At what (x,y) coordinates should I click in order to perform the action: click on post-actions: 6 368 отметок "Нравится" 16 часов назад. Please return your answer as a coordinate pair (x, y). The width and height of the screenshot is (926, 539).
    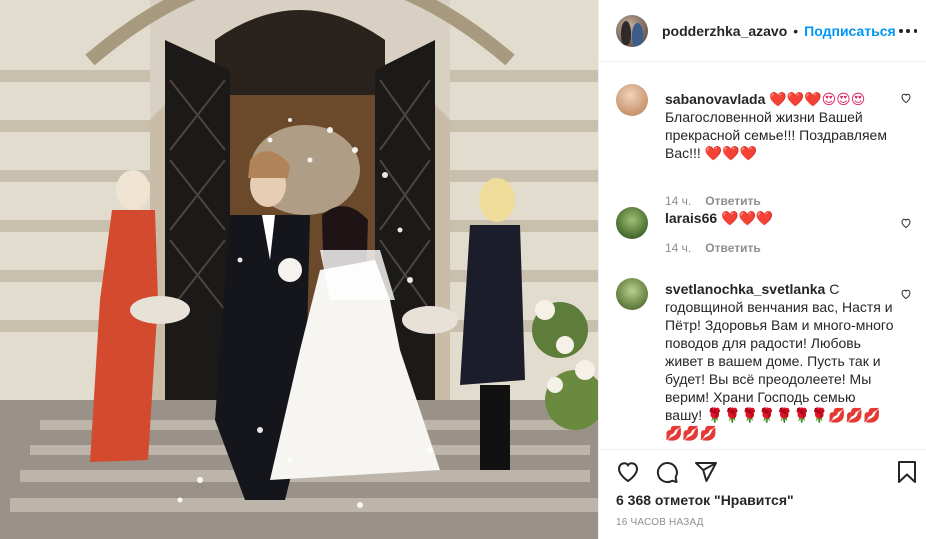
    Looking at the image, I should click on (762, 494).